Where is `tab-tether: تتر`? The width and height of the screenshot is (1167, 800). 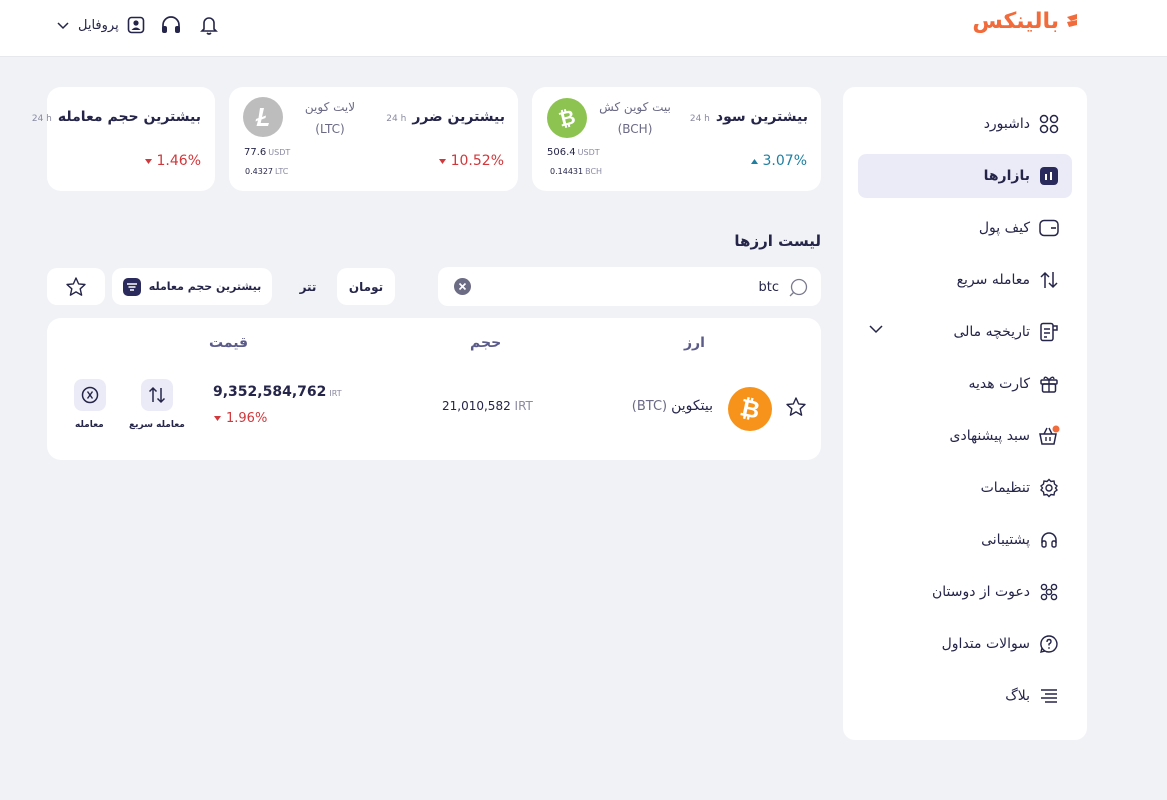
tab-tether: تتر is located at coordinates (308, 286).